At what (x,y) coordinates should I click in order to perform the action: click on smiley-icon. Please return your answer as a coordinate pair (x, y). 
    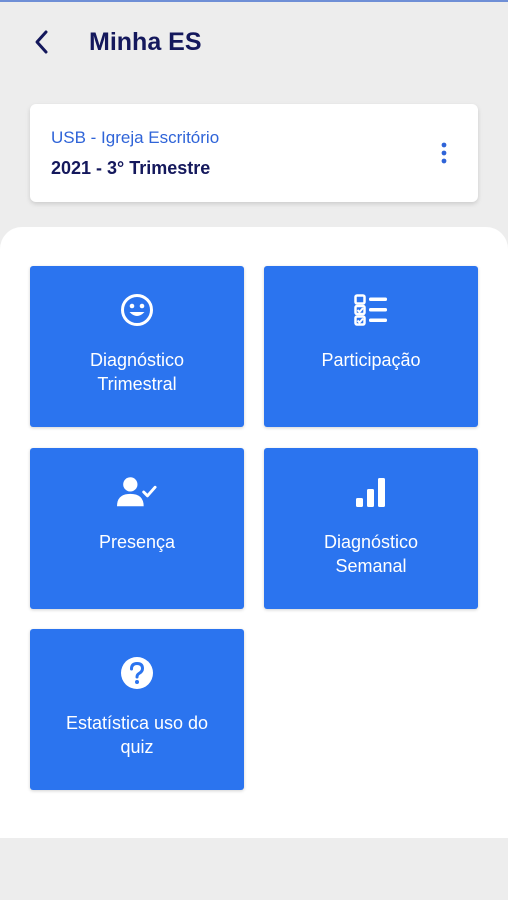
    Looking at the image, I should click on (137, 310).